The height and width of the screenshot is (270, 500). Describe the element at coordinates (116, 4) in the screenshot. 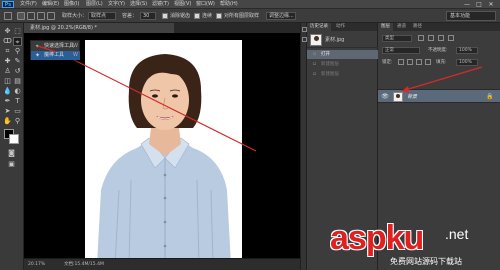

I see `menu-type: 文字(Y)` at that location.